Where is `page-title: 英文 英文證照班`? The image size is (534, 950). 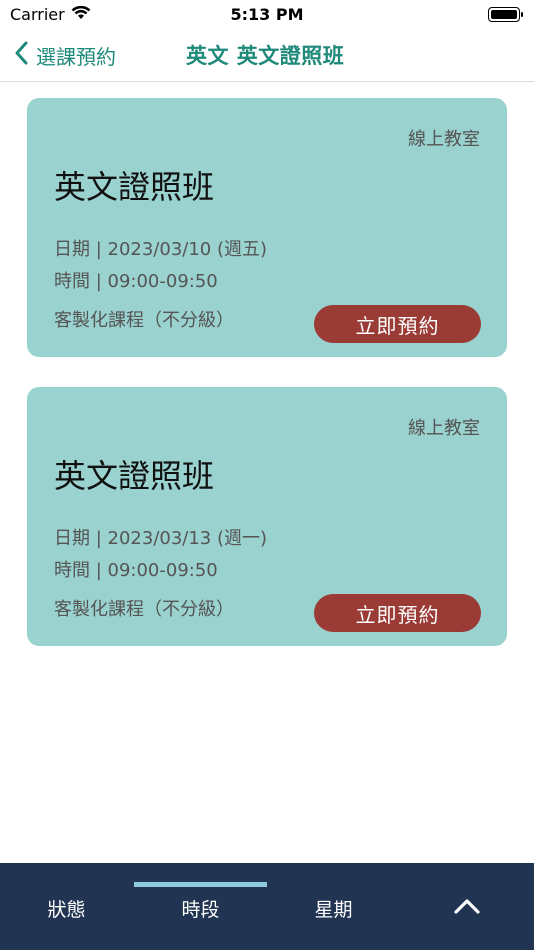 page-title: 英文 英文證照班 is located at coordinates (265, 56).